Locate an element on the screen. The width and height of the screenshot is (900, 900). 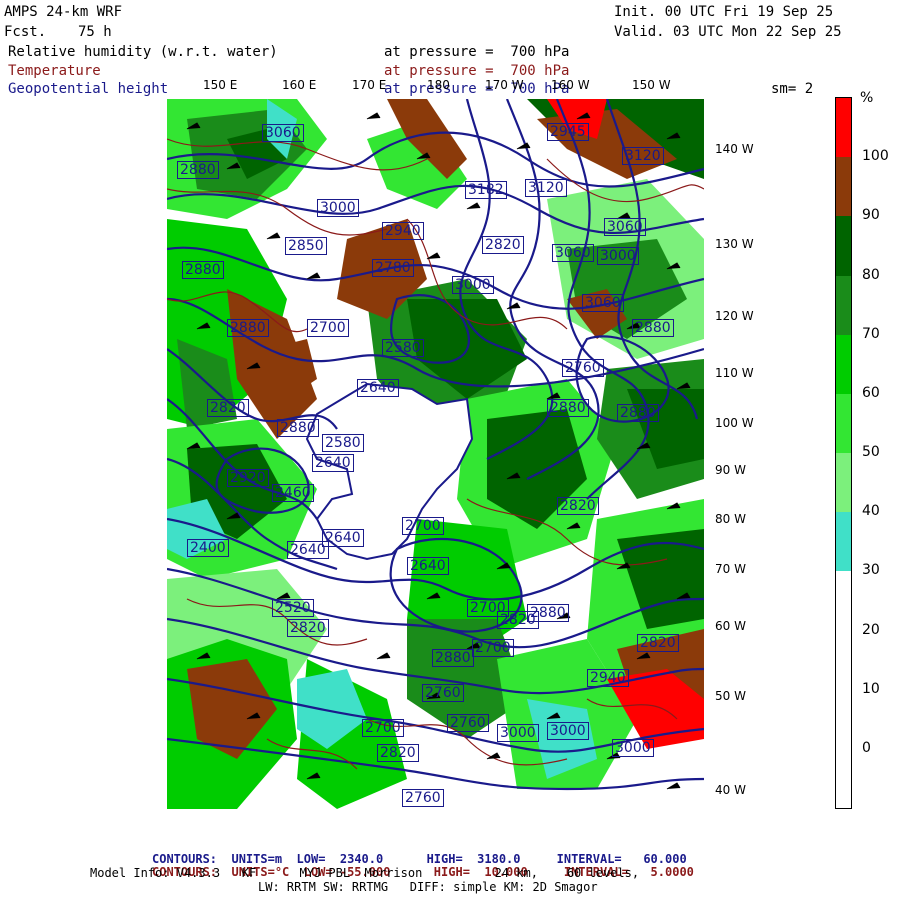
init-time: Init. 00 UTC Fri 19 Sep 25 is located at coordinates (724, 12).